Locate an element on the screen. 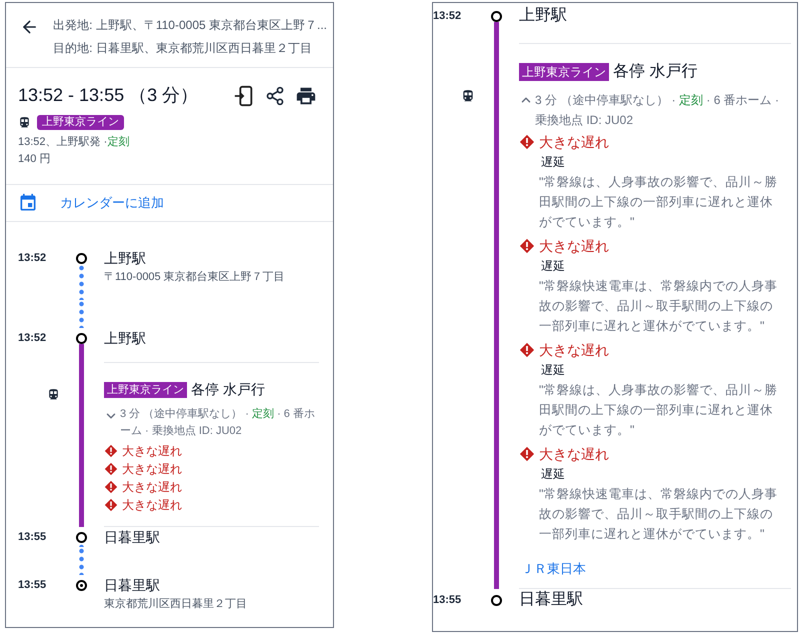 The width and height of the screenshot is (800, 634). stop-address: 東京都荒川区西日暮里２丁目 is located at coordinates (175, 604).